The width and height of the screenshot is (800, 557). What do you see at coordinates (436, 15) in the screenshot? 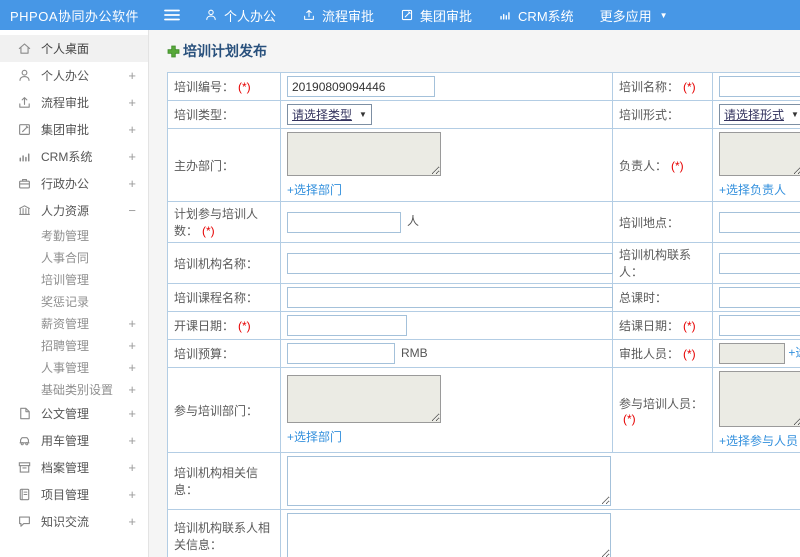
I see `nav-group-approval: 集团审批` at bounding box center [436, 15].